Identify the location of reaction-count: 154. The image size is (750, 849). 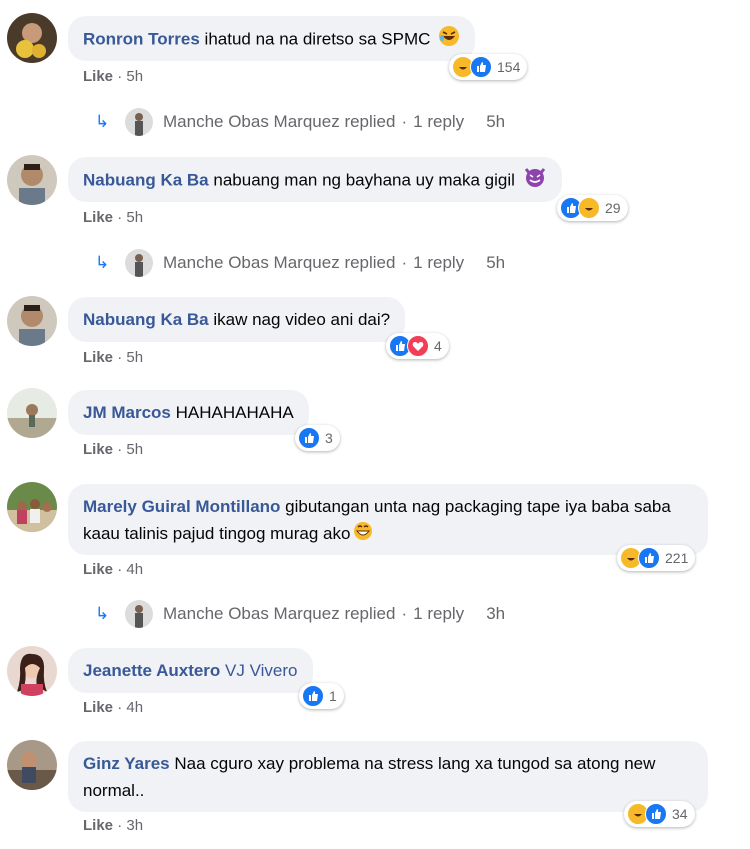
(509, 67).